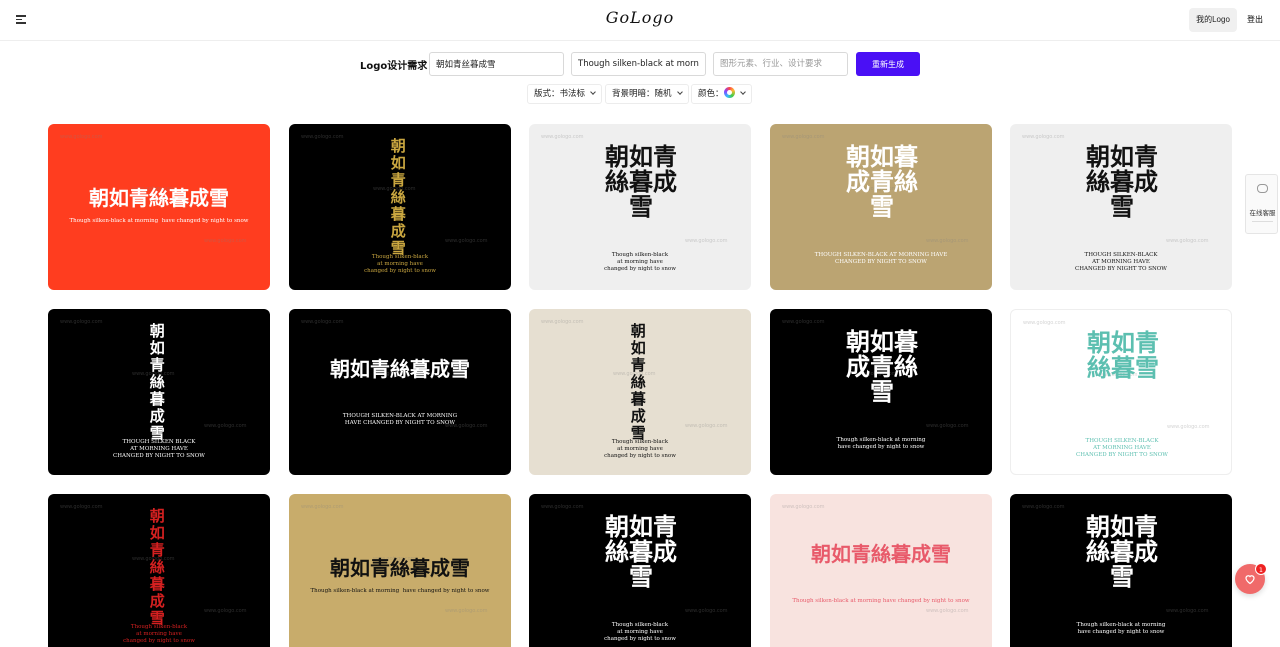 The width and height of the screenshot is (1280, 647). Describe the element at coordinates (394, 66) in the screenshot. I see `requirement-label: Logo设计需求` at that location.